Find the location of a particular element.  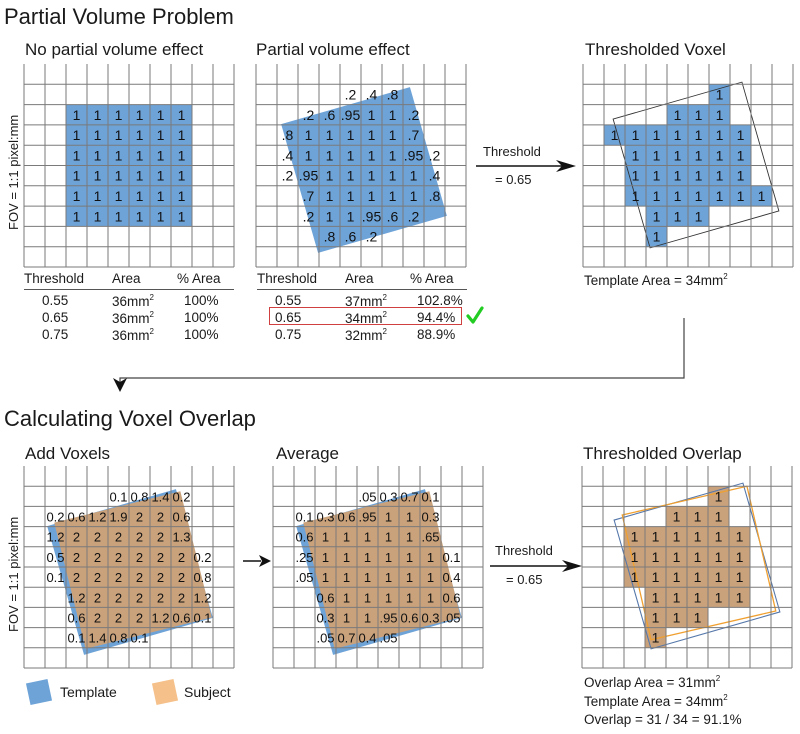

legend-label-template: Template is located at coordinates (88, 692).